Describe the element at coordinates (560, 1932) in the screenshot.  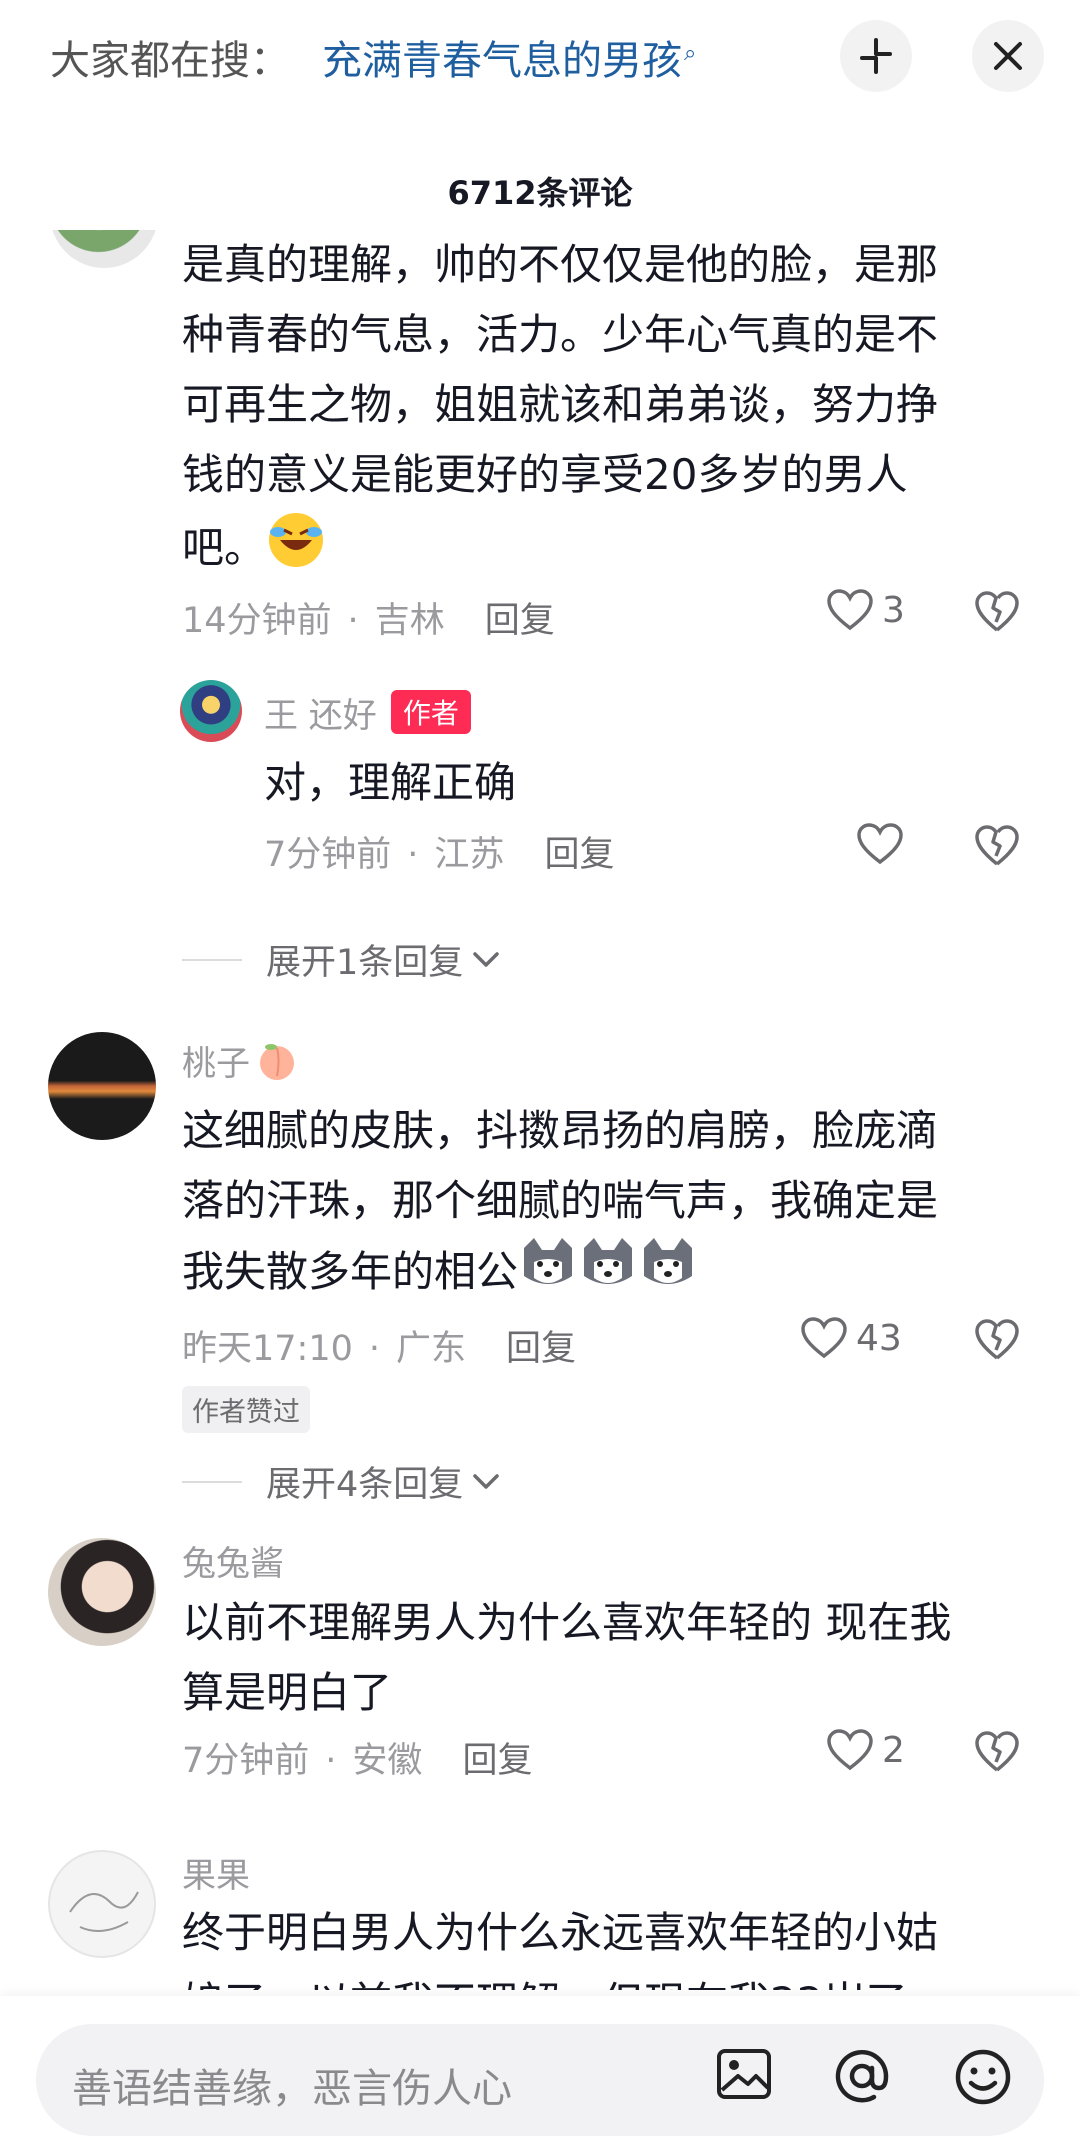
I see `comment-line: 终于明白男人为什么永远喜欢年轻的小姑` at that location.